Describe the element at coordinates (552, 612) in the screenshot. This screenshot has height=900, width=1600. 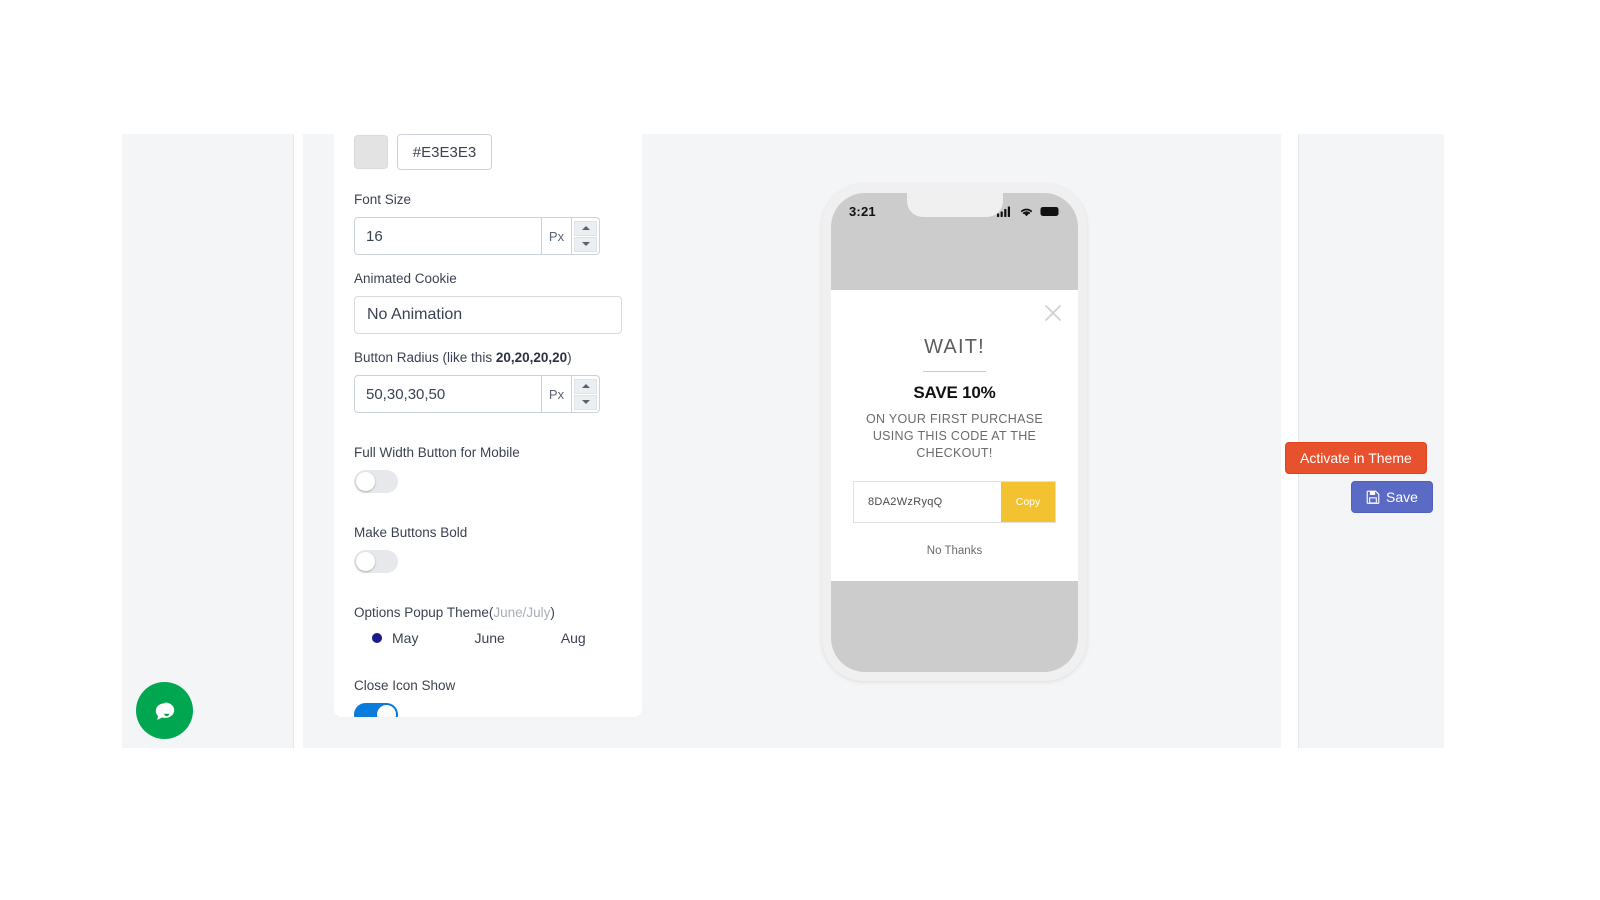
I see `options-popup-theme-label-end: )` at that location.